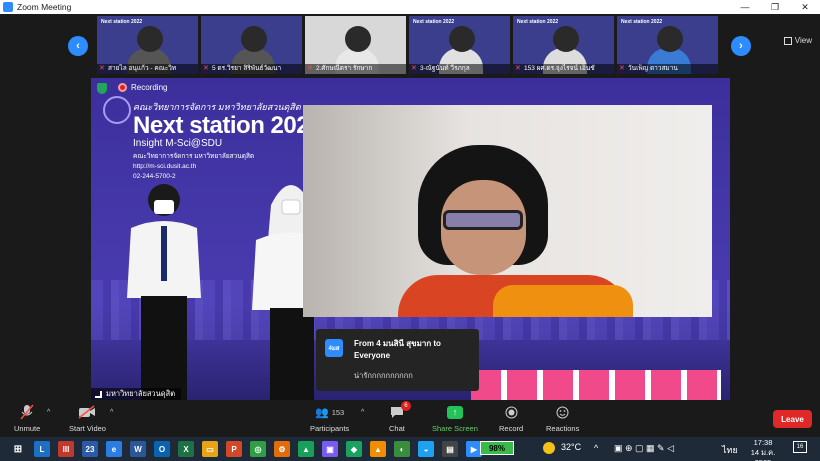 The width and height of the screenshot is (820, 461). I want to click on taskbar-app-icon: 23, so click(90, 449).